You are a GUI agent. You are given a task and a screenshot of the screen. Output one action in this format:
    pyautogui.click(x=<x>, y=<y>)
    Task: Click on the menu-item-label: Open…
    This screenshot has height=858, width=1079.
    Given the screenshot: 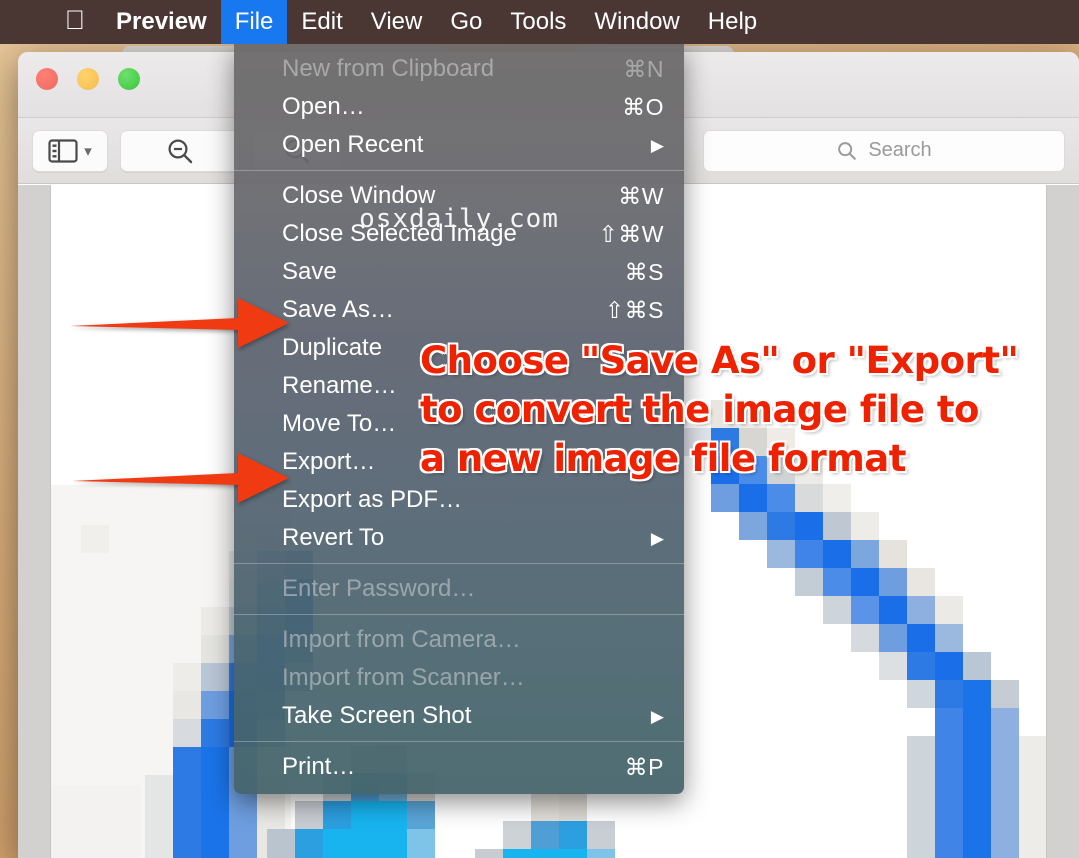 What is the action you would take?
    pyautogui.click(x=323, y=106)
    